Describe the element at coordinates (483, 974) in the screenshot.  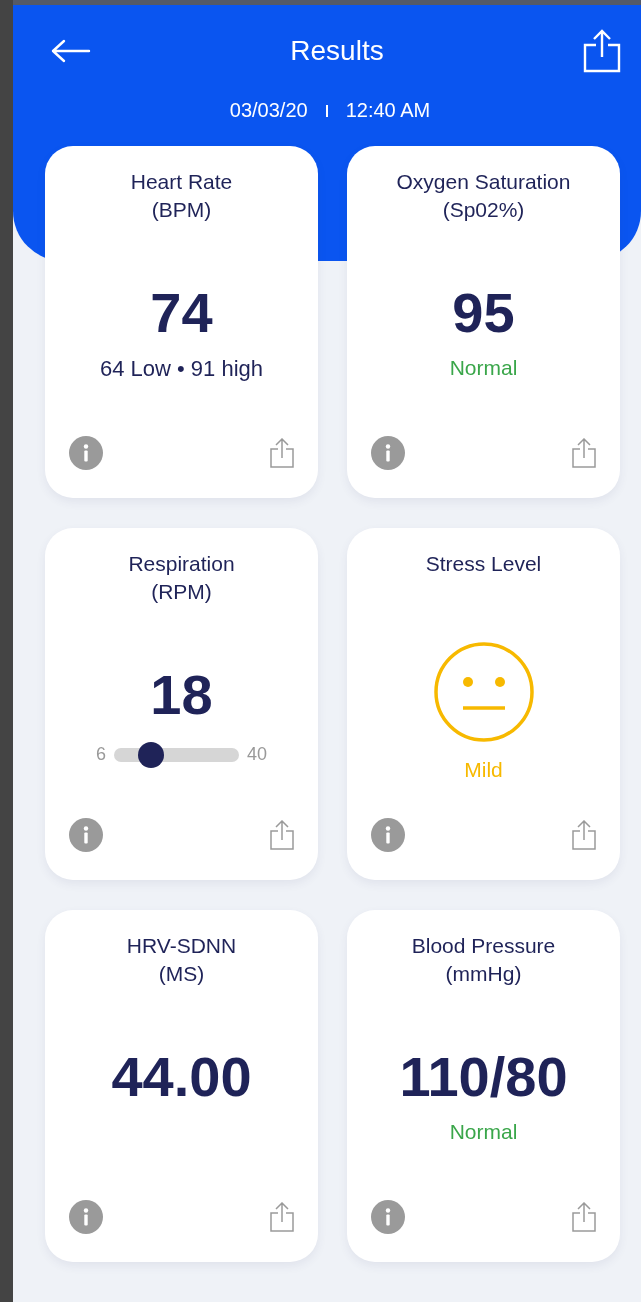
I see `unit-label: (mmHg)` at that location.